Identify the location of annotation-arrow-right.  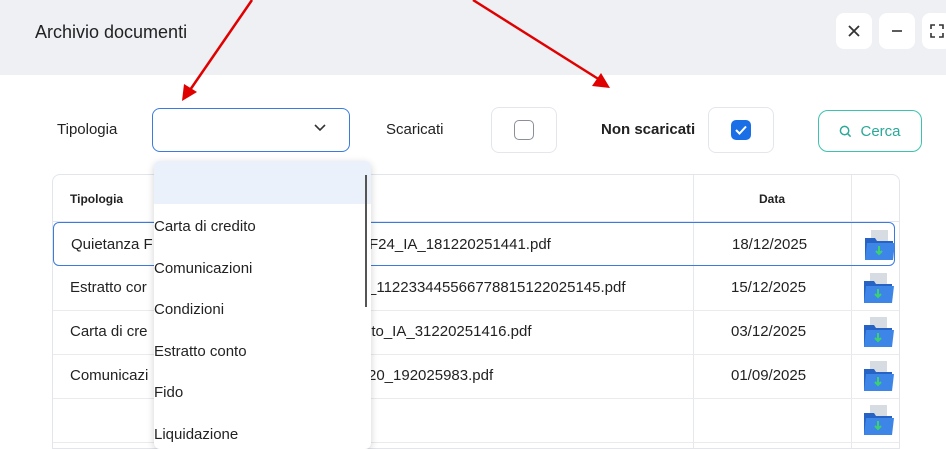
(536, 41).